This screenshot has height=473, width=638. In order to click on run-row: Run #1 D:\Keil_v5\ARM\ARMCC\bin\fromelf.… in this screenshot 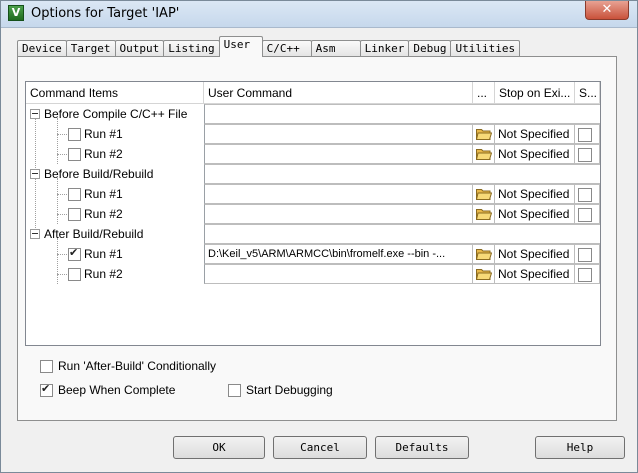, I will do `click(314, 254)`.